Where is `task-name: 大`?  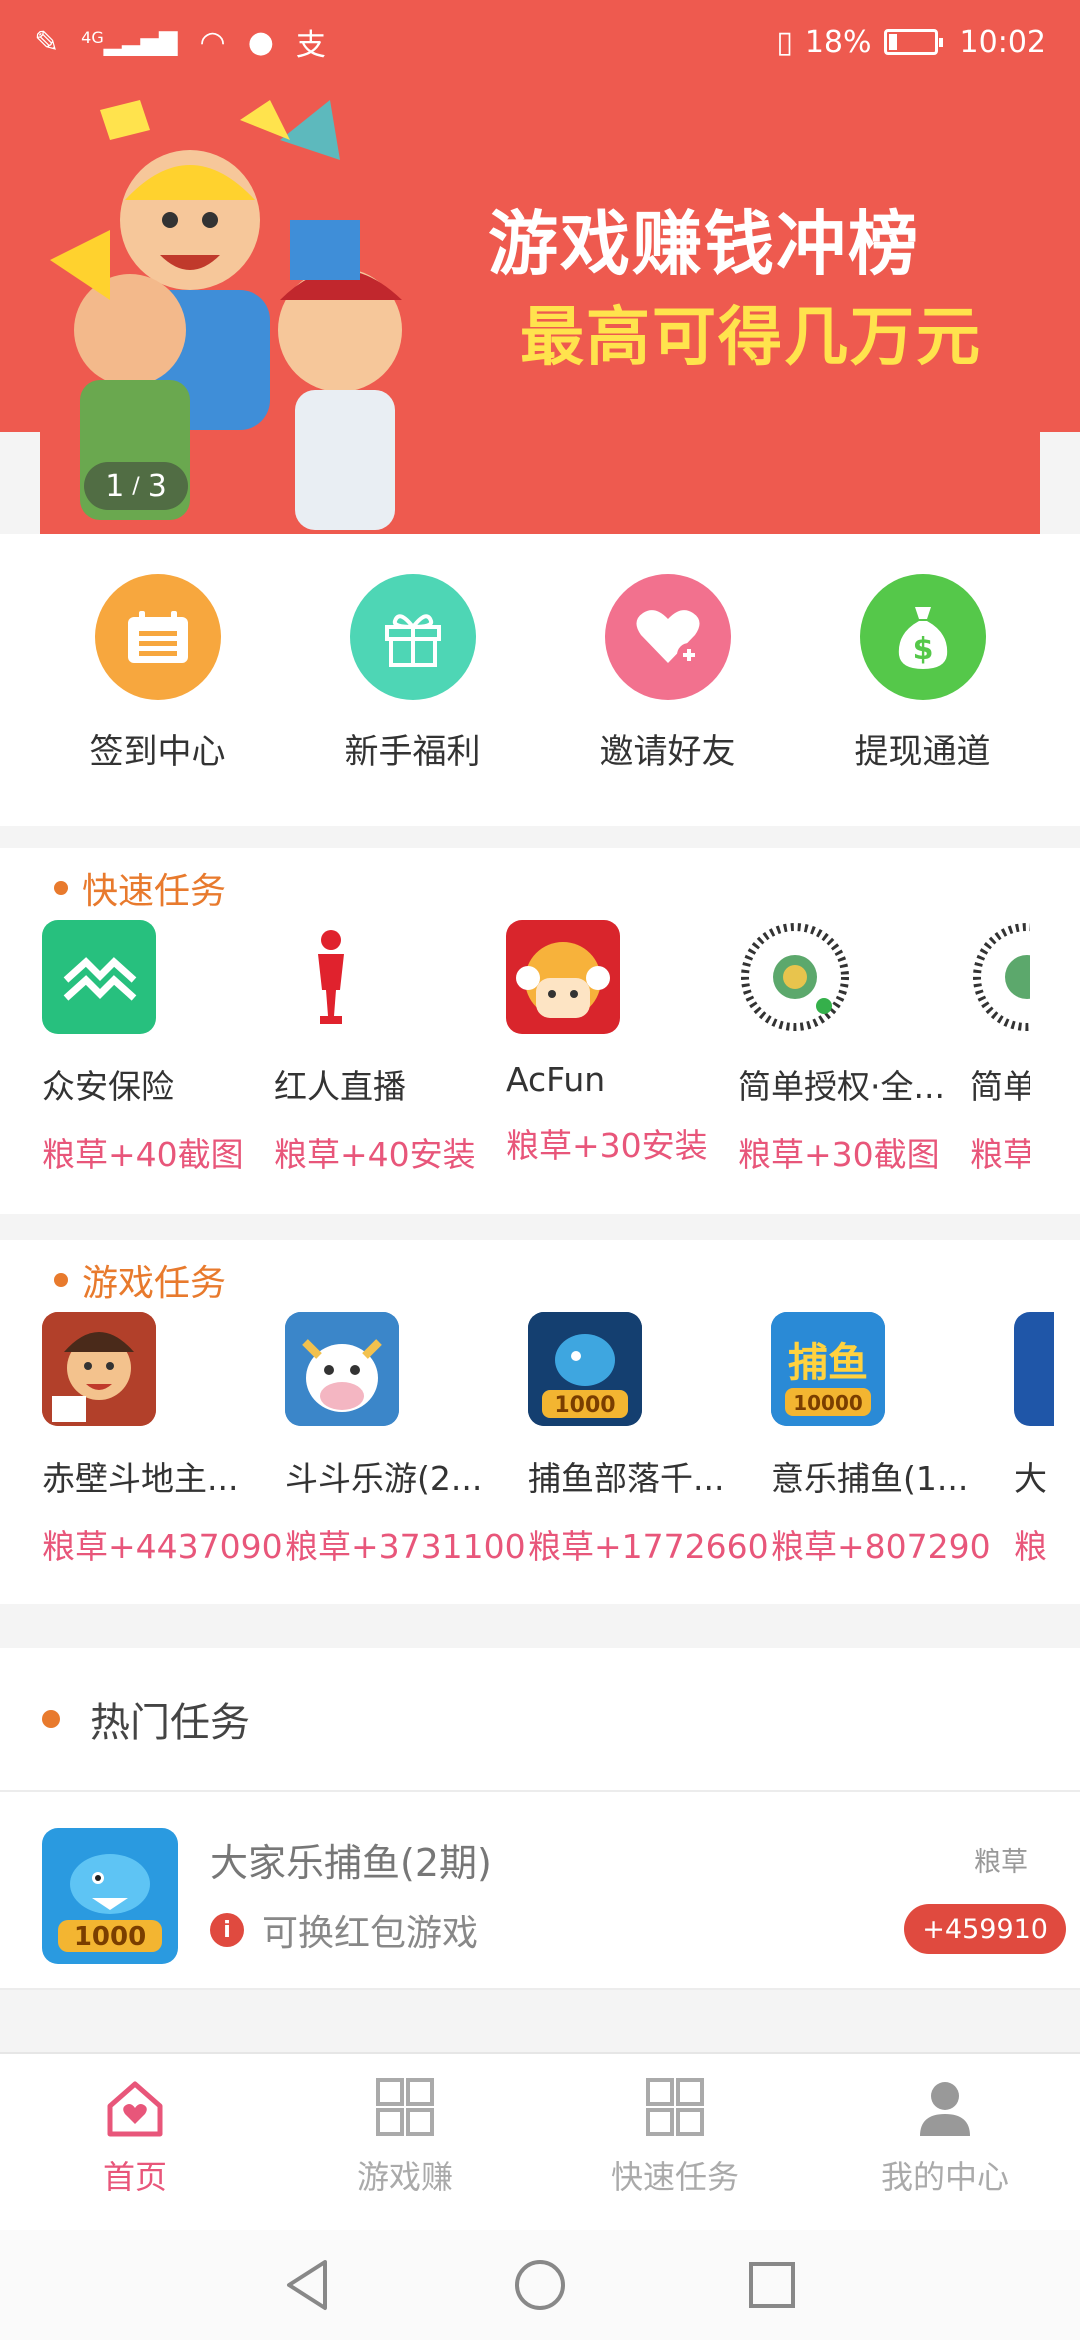 task-name: 大 is located at coordinates (1030, 1478).